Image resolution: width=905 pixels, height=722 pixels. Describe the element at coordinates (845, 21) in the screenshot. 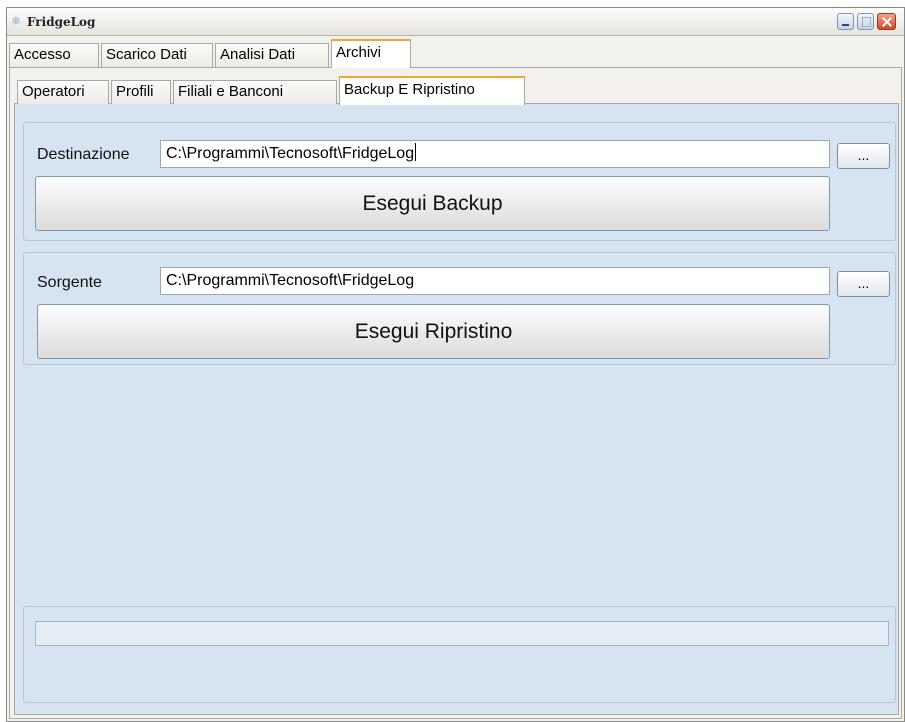

I see `minimize-icon` at that location.